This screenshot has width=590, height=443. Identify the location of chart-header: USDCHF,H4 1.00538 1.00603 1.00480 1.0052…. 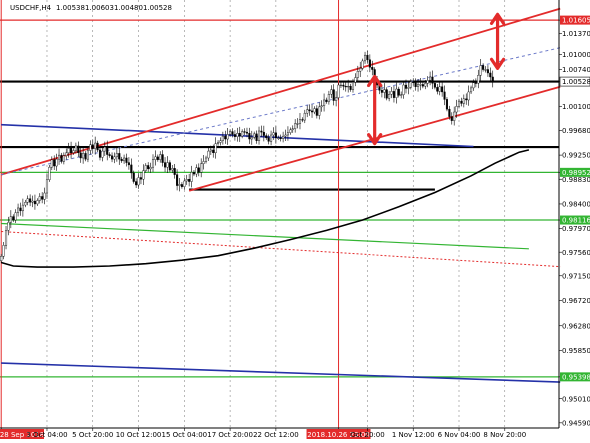
(91, 8).